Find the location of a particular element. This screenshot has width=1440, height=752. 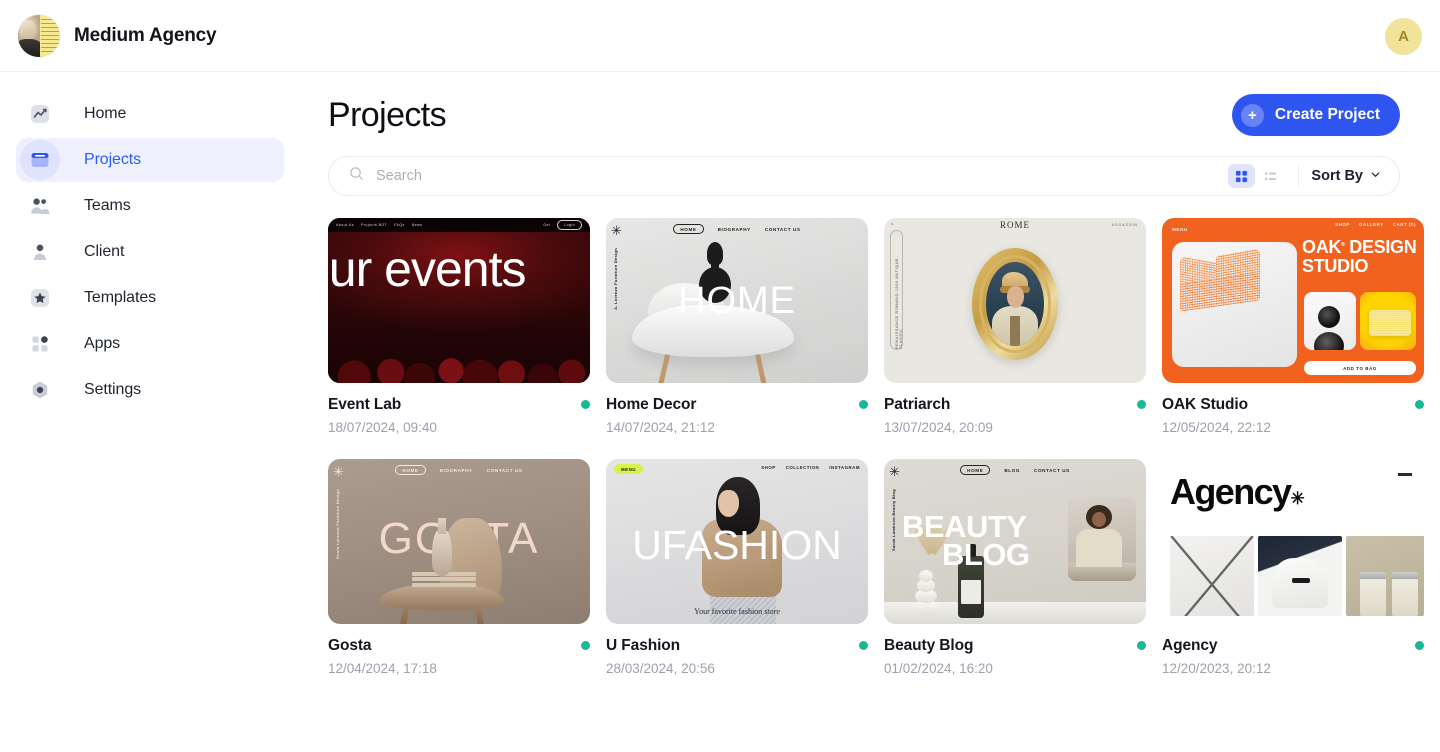

sidebar-item-templates: Templates is located at coordinates (150, 298).